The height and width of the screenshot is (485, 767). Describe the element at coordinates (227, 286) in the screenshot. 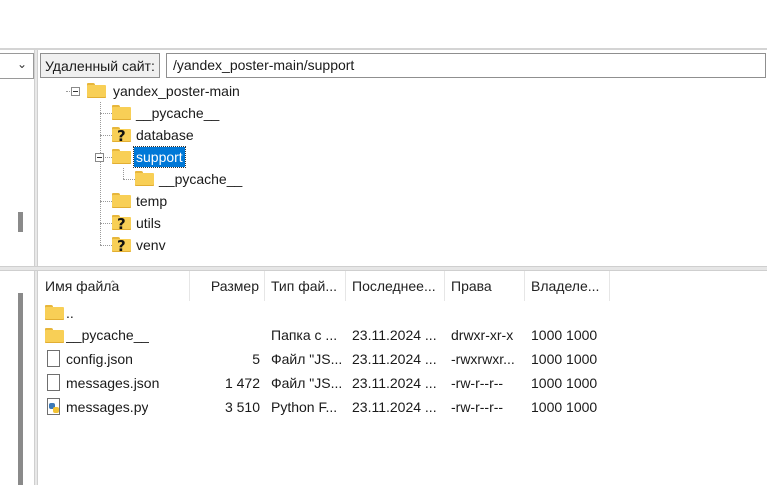

I see `column-header-size: Размер` at that location.